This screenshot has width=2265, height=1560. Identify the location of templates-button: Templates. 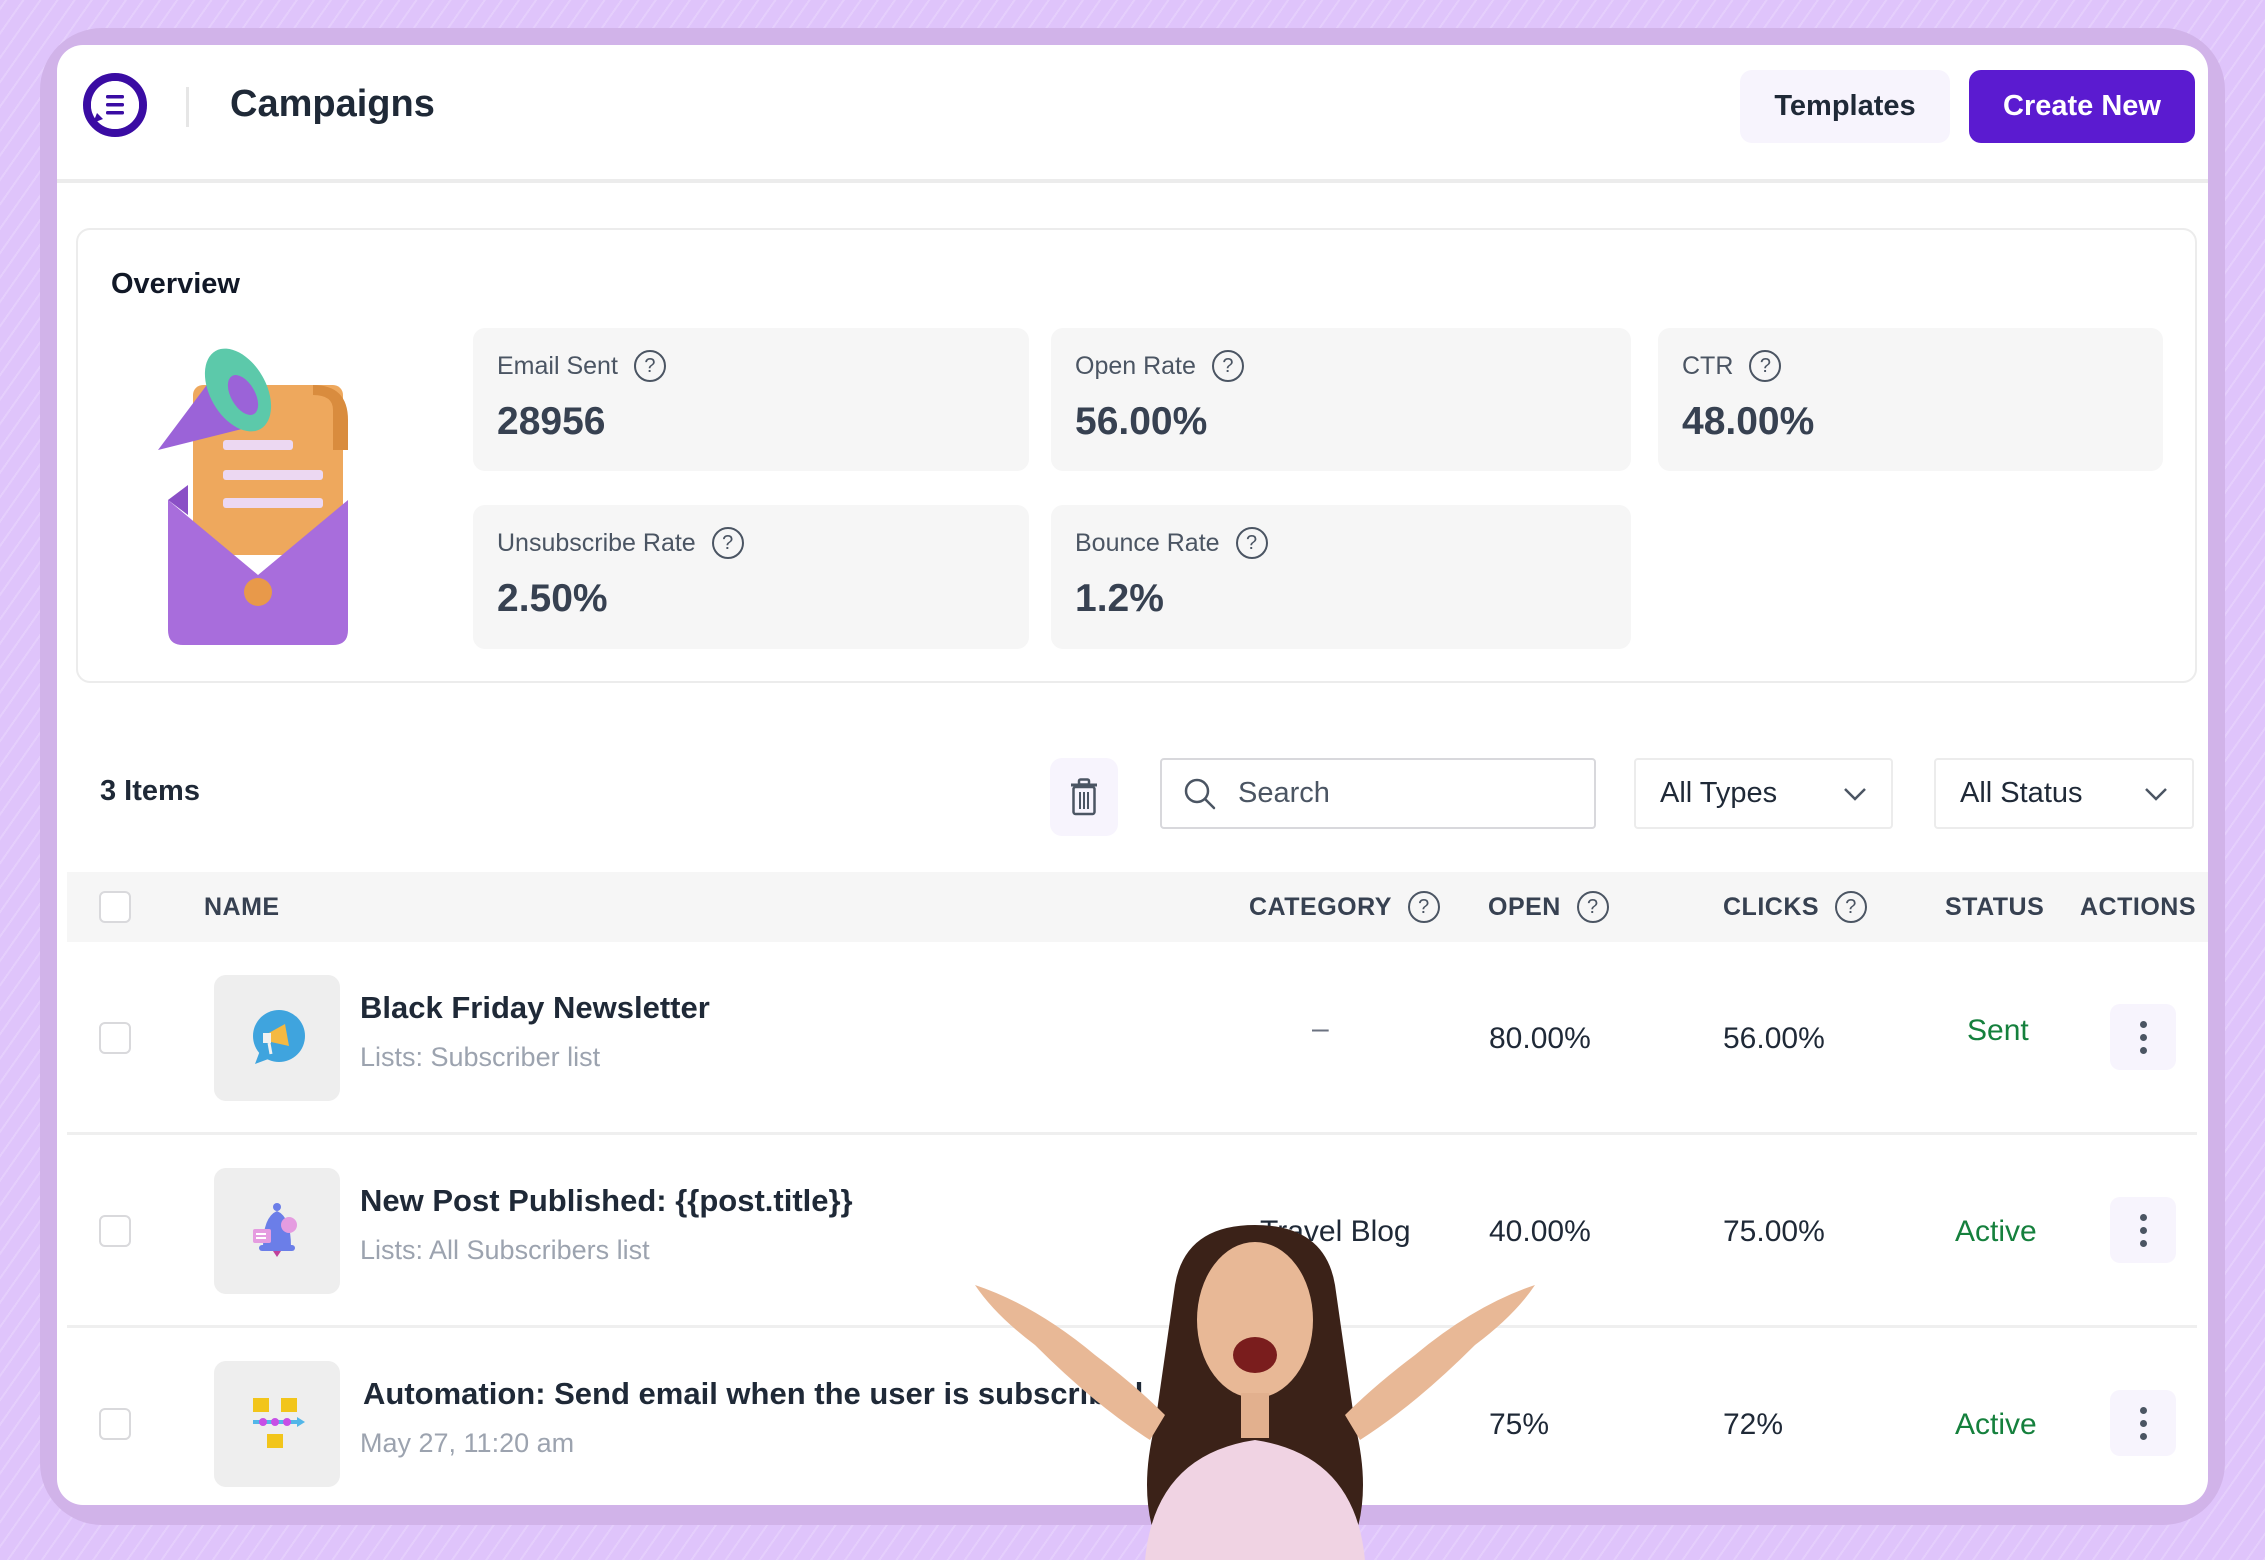
(1845, 106).